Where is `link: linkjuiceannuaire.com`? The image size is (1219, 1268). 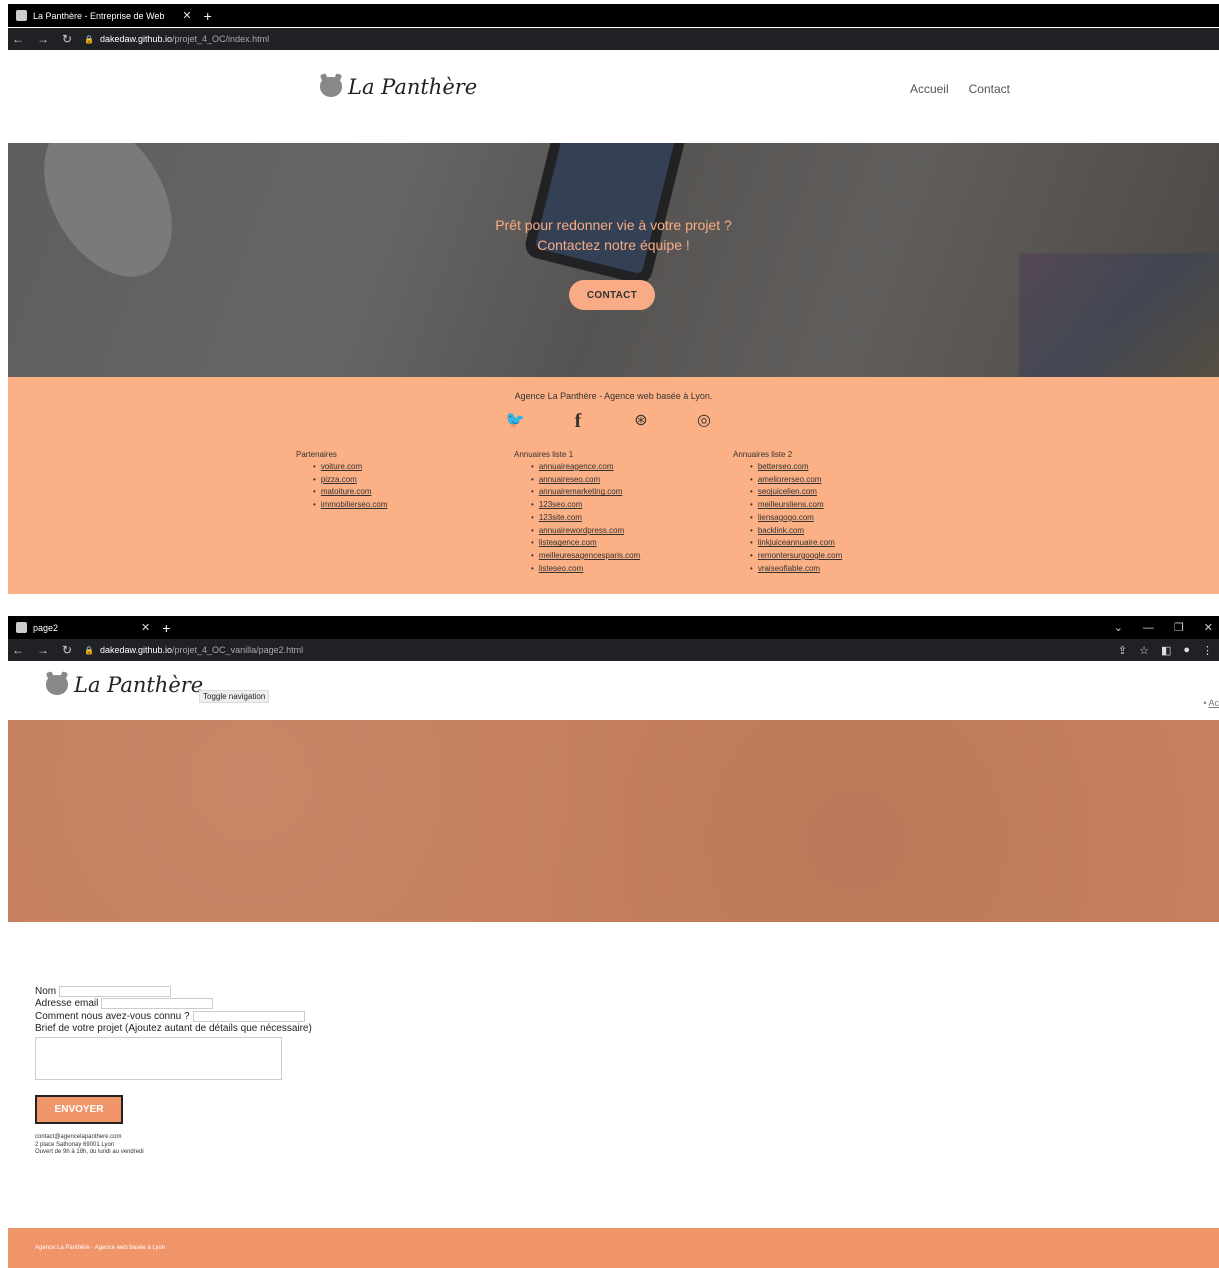
link: linkjuiceannuaire.com is located at coordinates (796, 542).